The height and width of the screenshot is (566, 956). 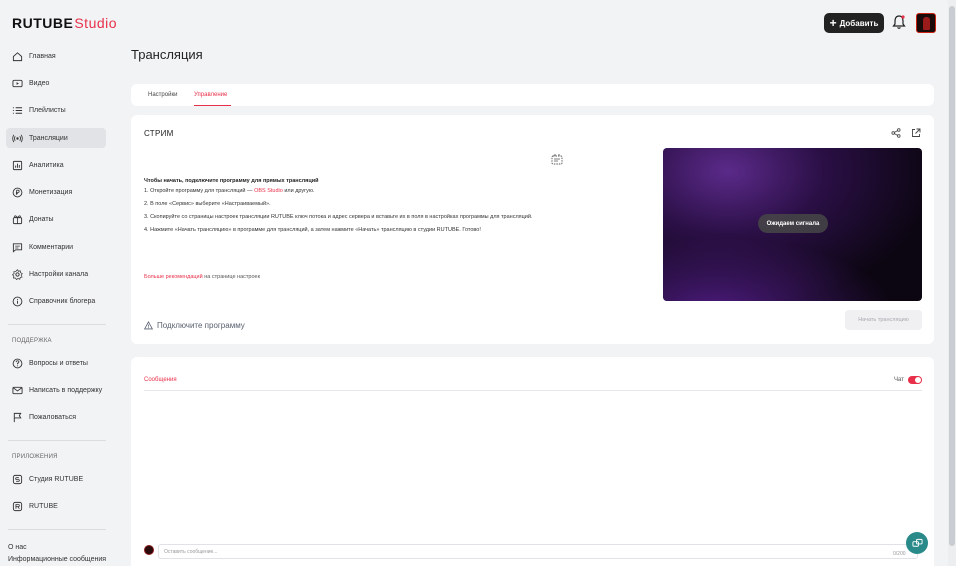 What do you see at coordinates (39, 83) in the screenshot?
I see `sidebar-item-label: Видео` at bounding box center [39, 83].